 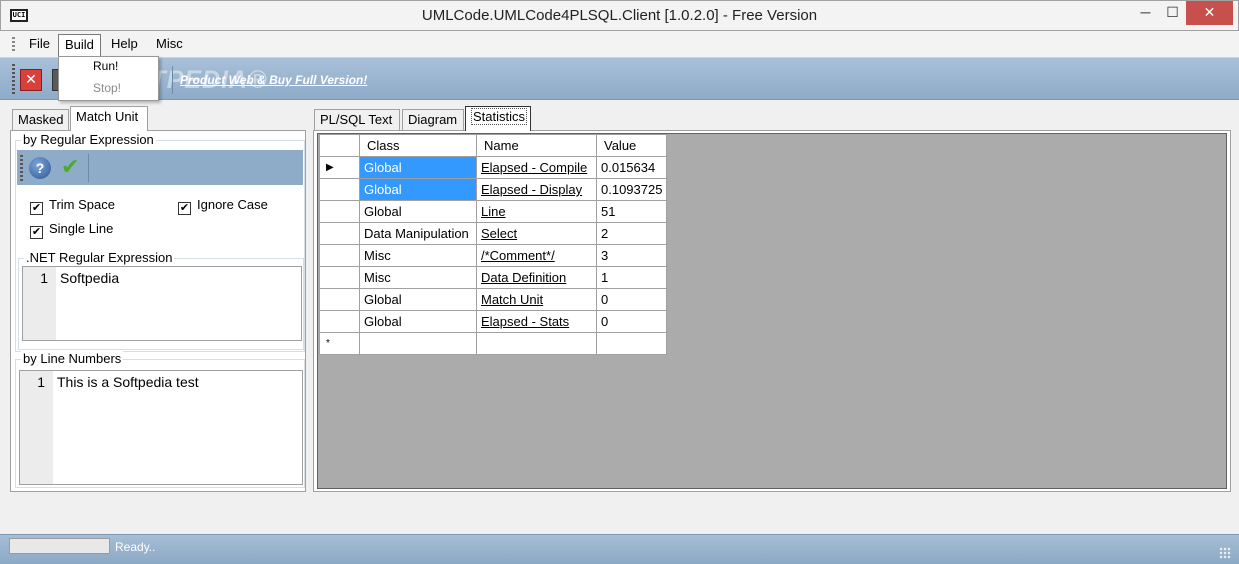 I want to click on cell-name, so click(x=536, y=343).